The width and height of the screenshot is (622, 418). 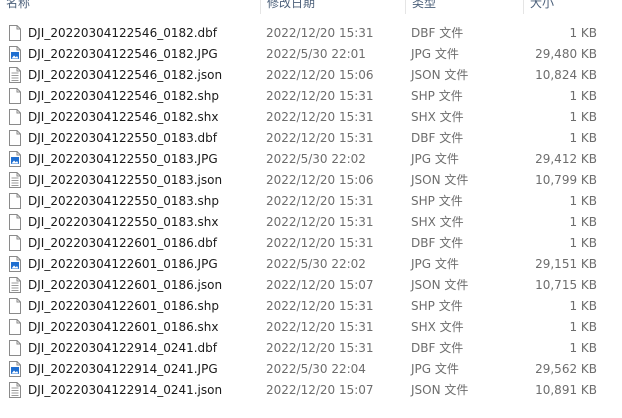 I want to click on file-size: 10,824 KB, so click(x=566, y=75).